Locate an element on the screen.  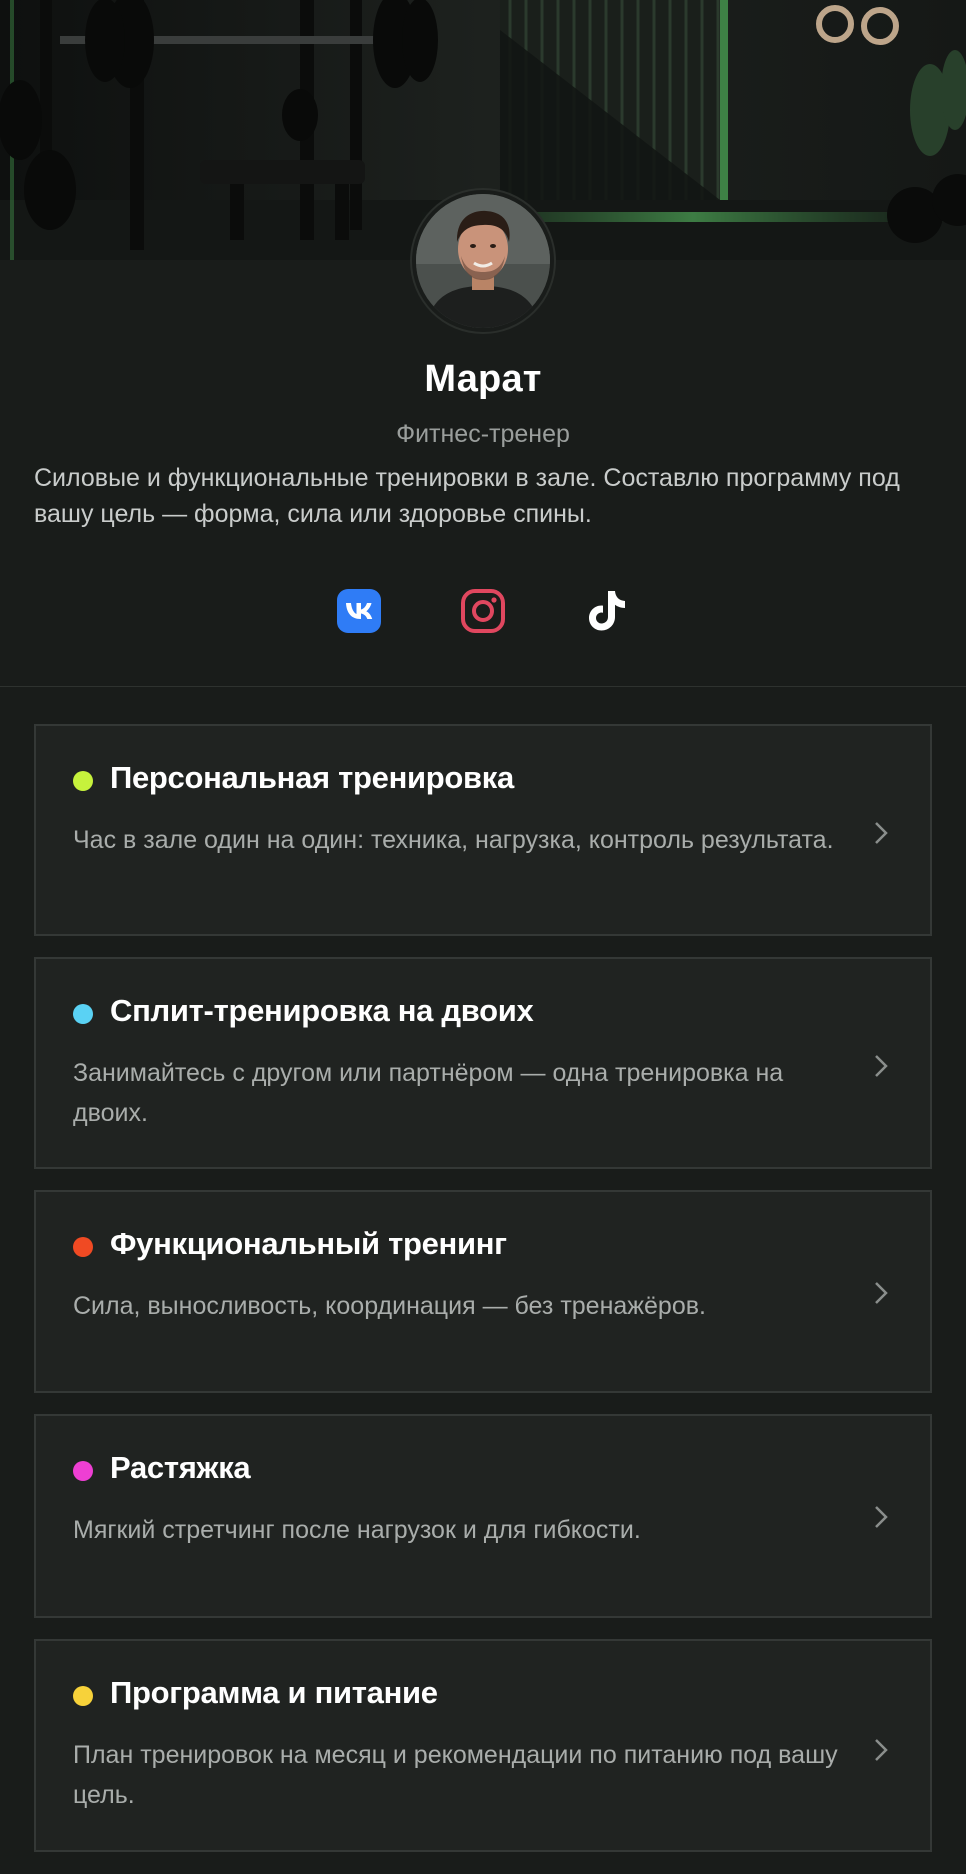
instagram-link is located at coordinates (483, 611).